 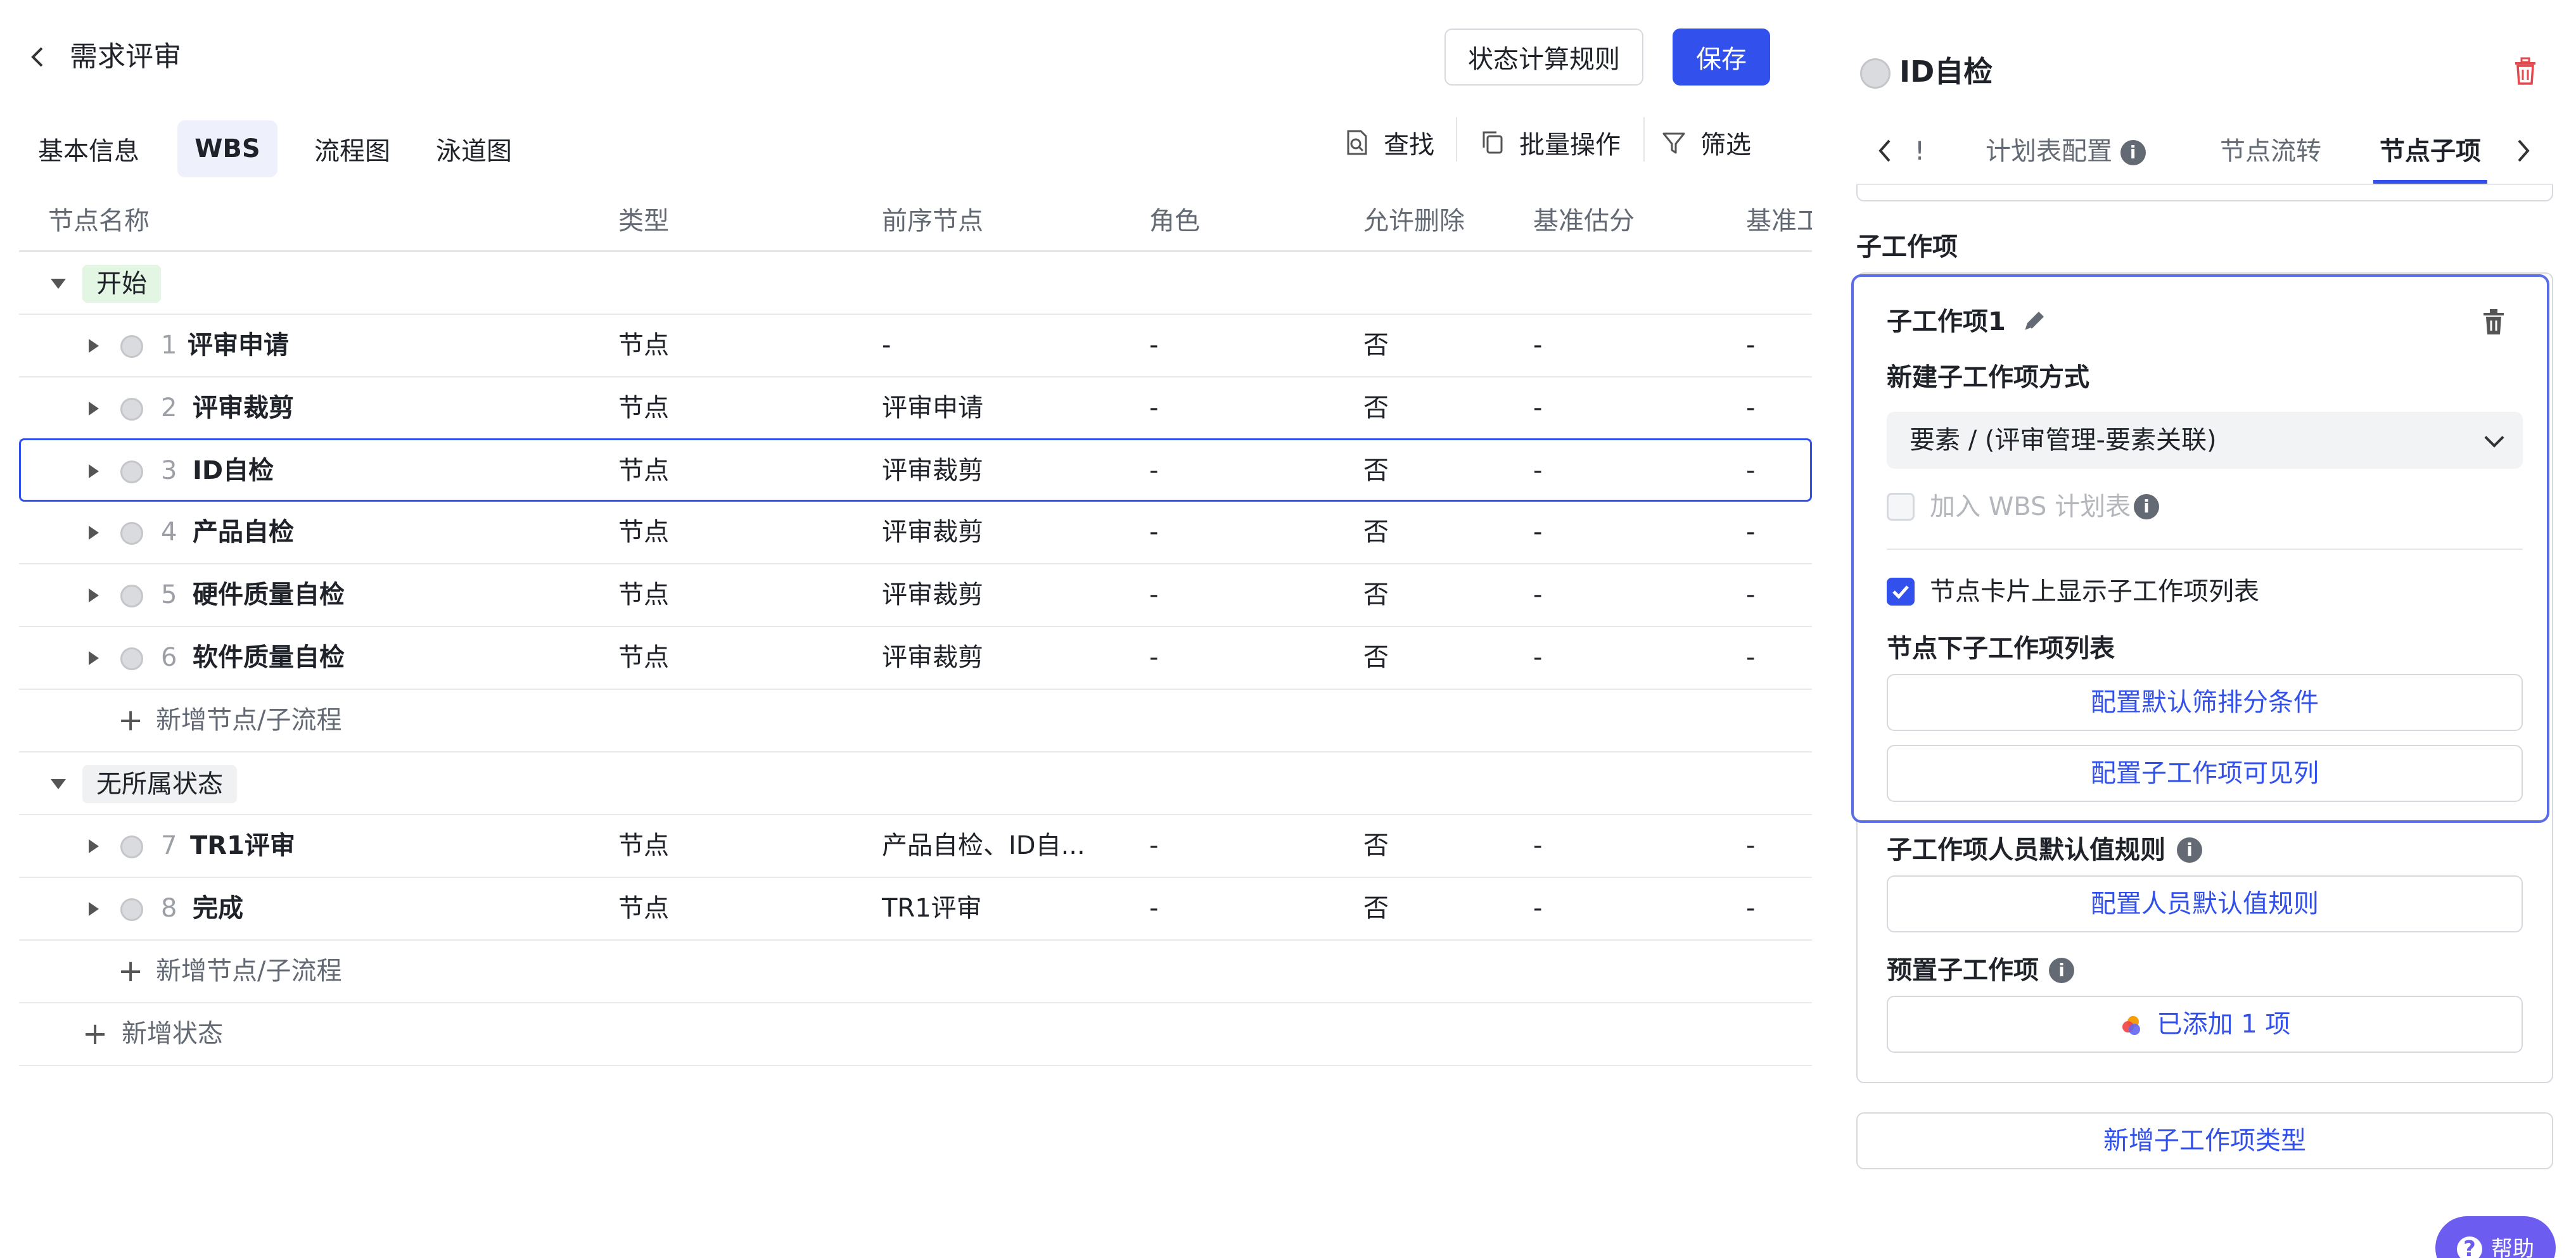 What do you see at coordinates (1551, 142) in the screenshot?
I see `batch-button: 批量操作` at bounding box center [1551, 142].